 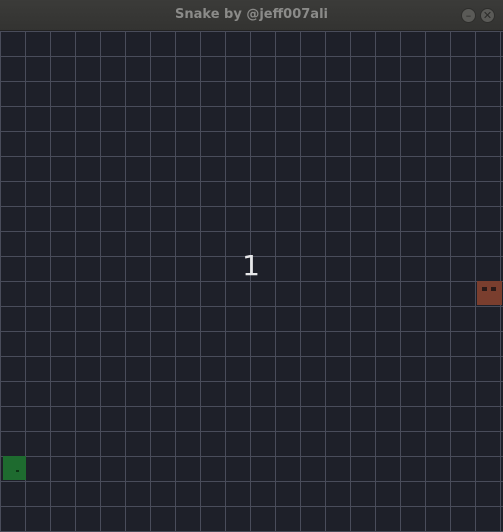 What do you see at coordinates (14, 468) in the screenshot?
I see `snake-head` at bounding box center [14, 468].